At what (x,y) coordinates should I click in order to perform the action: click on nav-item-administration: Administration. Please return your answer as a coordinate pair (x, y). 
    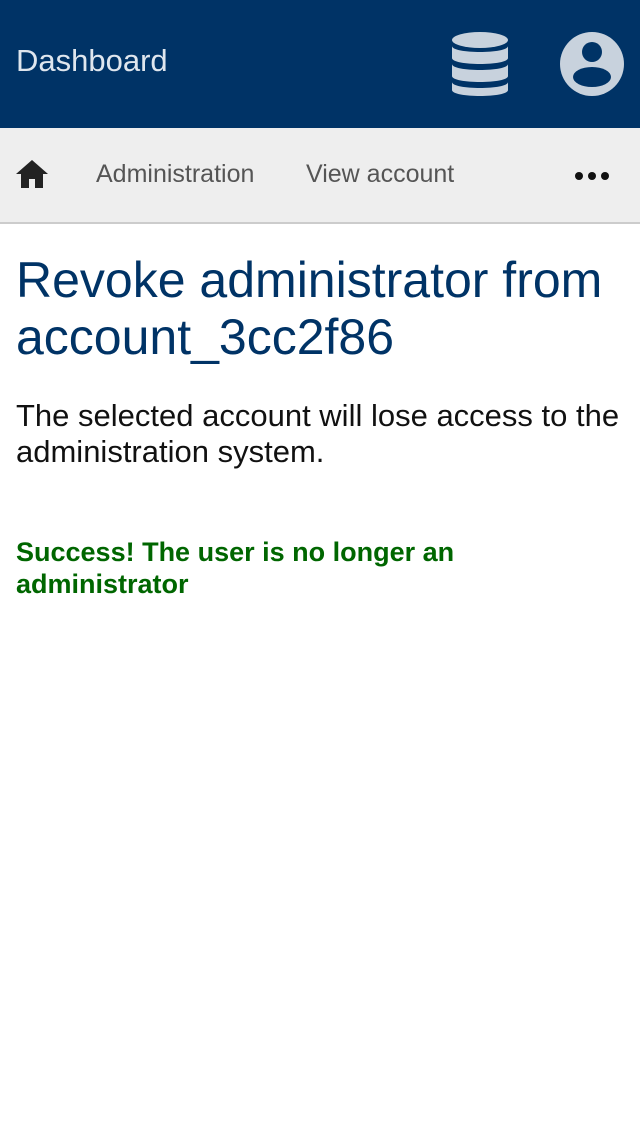
    Looking at the image, I should click on (175, 174).